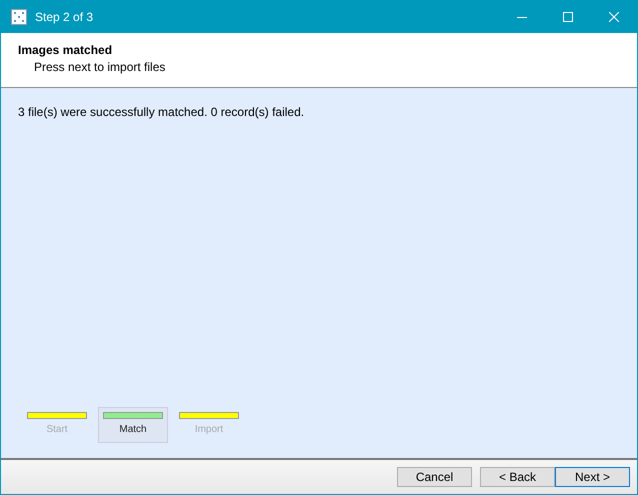  I want to click on next-button: Next >, so click(592, 477).